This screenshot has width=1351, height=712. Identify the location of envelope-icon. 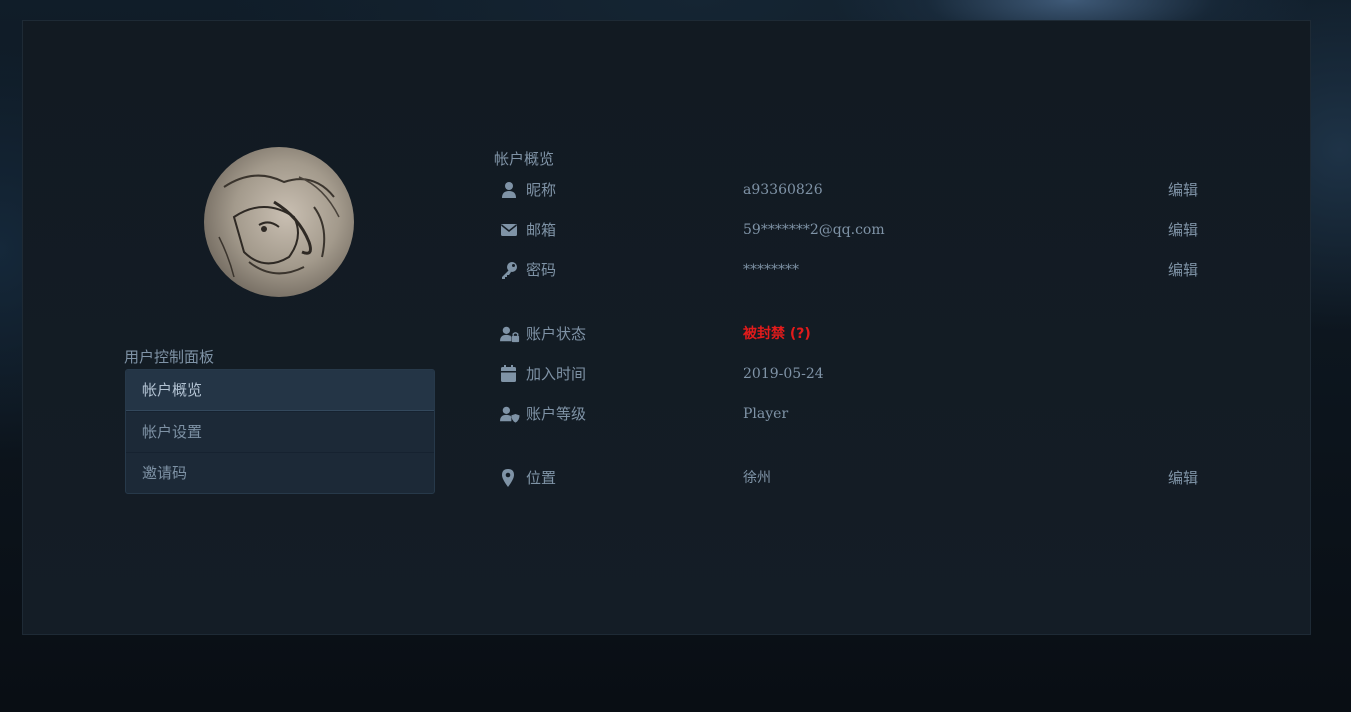
(509, 230).